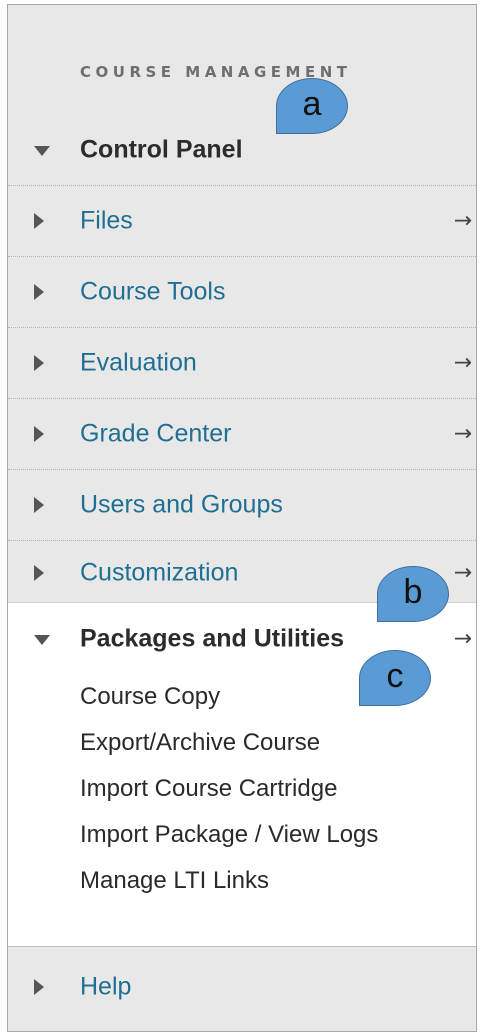  Describe the element at coordinates (242, 986) in the screenshot. I see `menu-item-help: Help` at that location.